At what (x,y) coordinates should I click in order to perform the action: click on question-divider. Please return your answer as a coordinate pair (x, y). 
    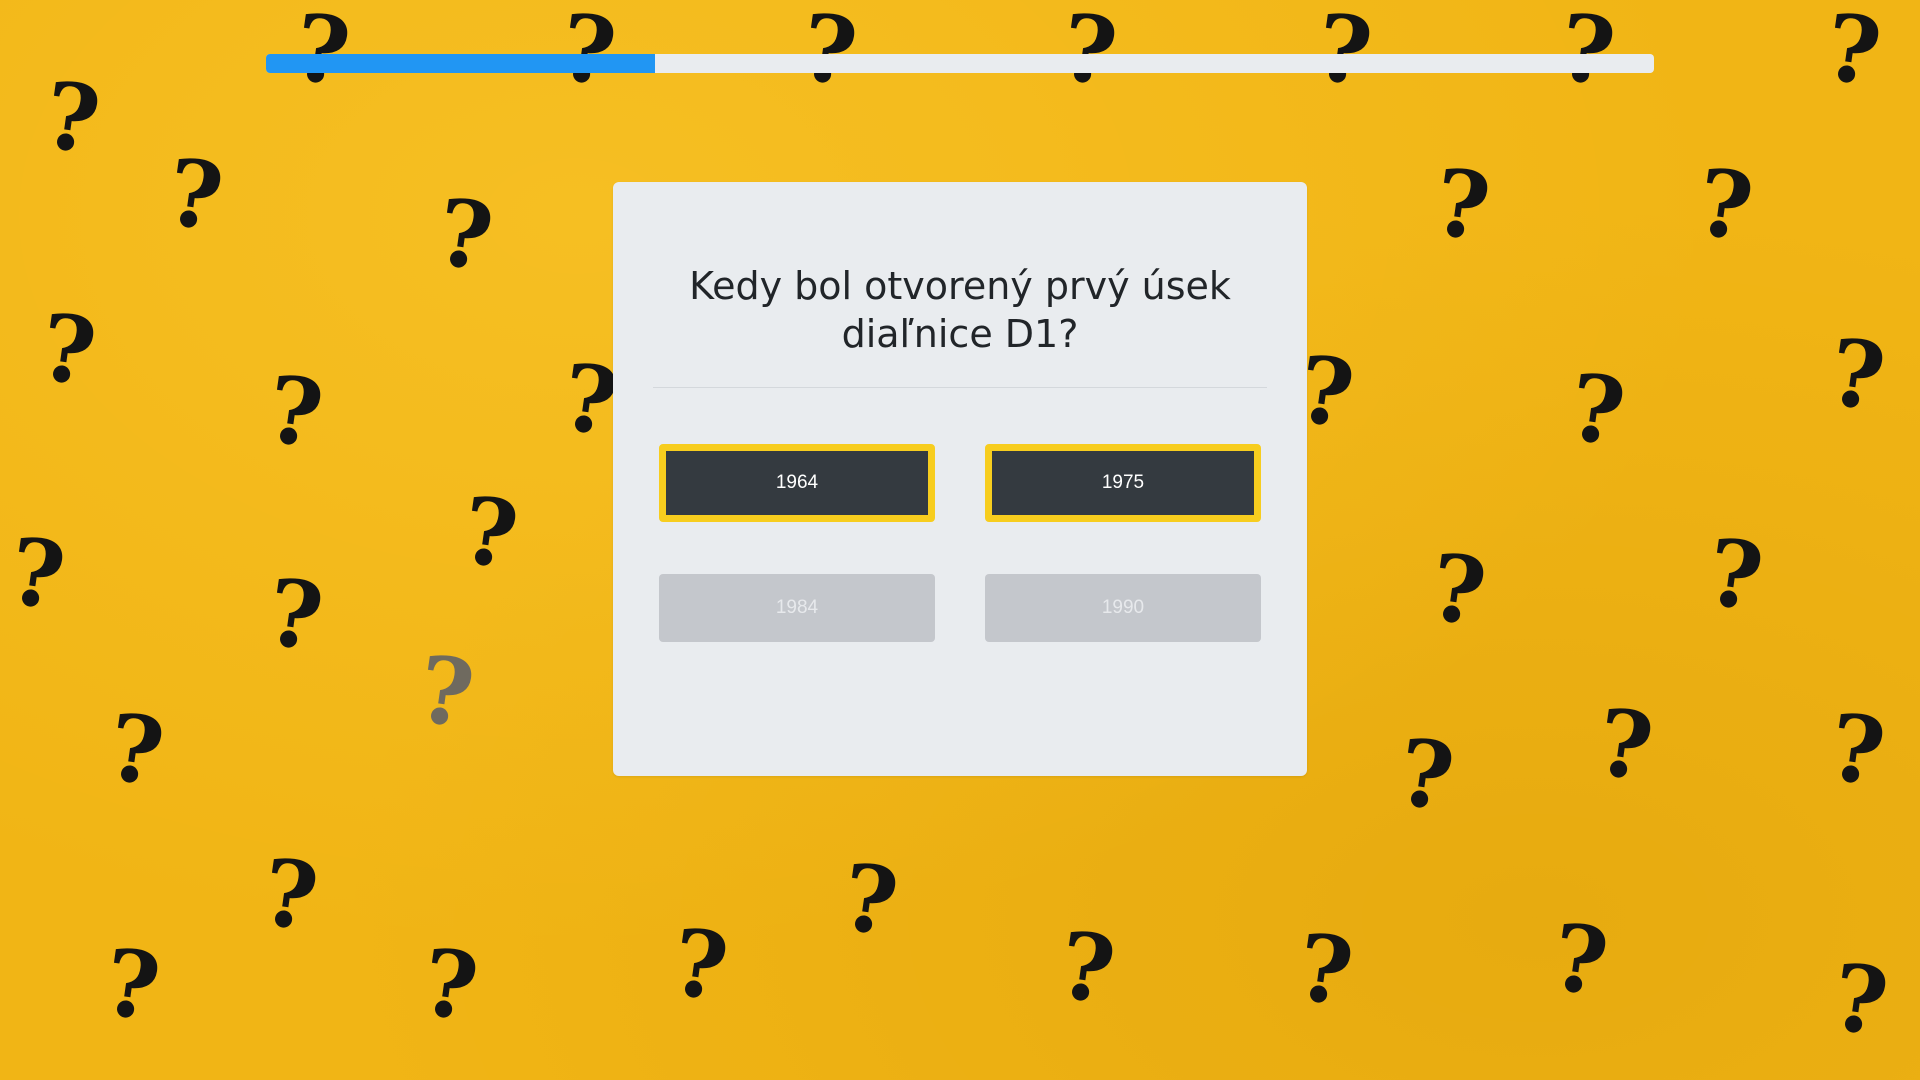
    Looking at the image, I should click on (960, 387).